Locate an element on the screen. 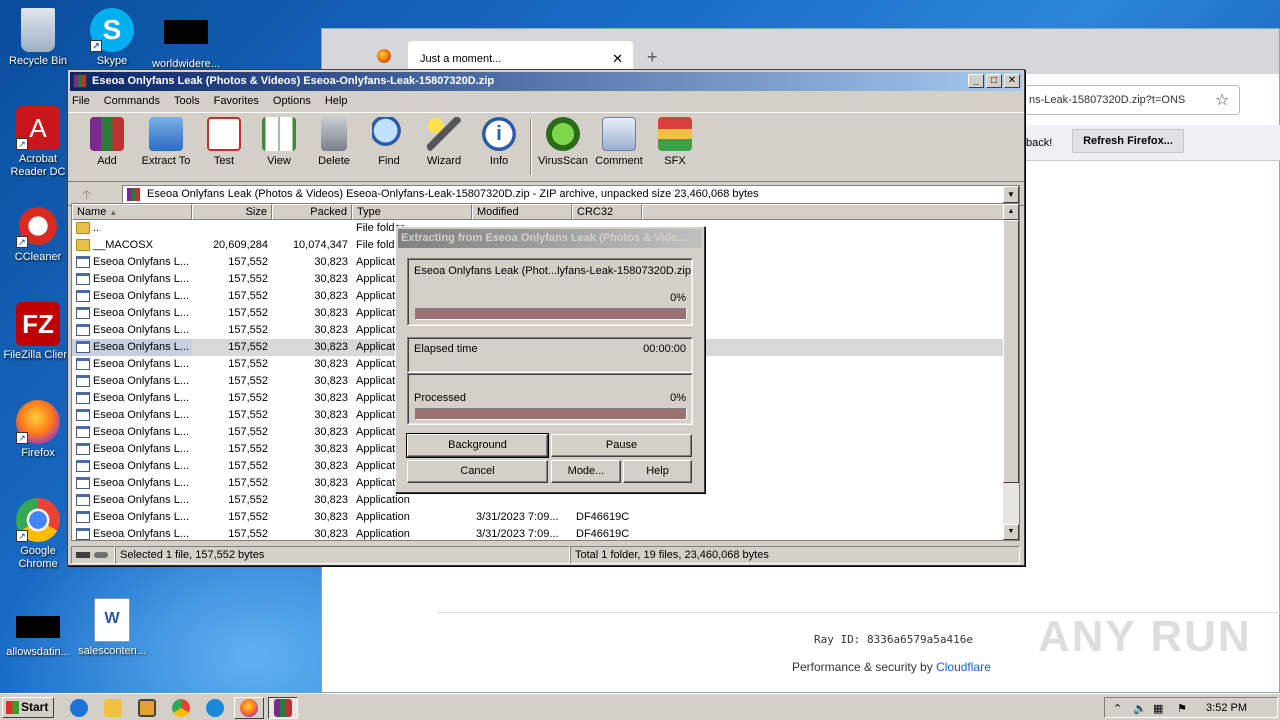 This screenshot has width=1280, height=720. desktop-icon-acrobat: A ↗ Acrobat Reader DC is located at coordinates (38, 142).